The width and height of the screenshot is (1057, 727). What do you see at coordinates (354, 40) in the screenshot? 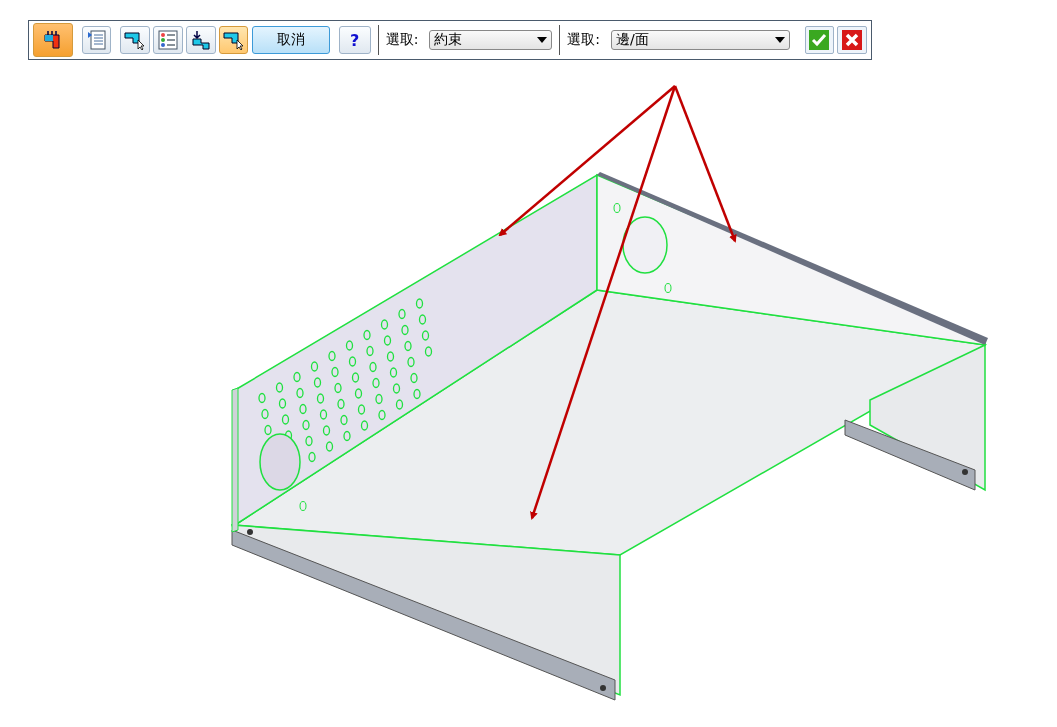
I see `help-button: ?` at bounding box center [354, 40].